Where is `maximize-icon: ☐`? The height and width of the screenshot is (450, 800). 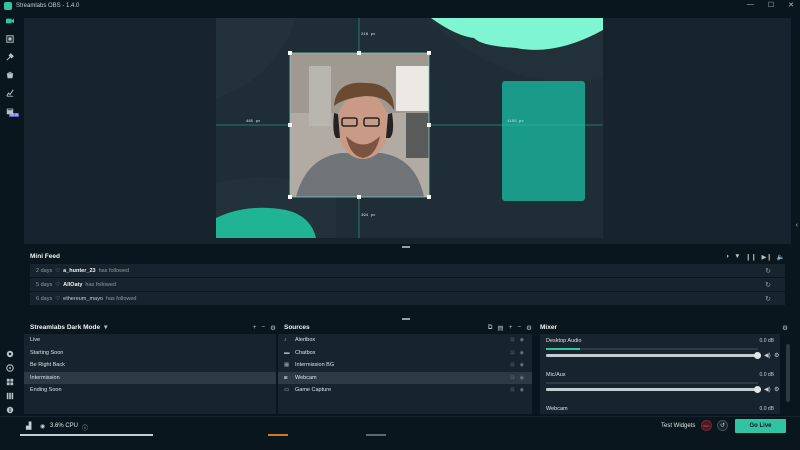 maximize-icon: ☐ is located at coordinates (771, 5).